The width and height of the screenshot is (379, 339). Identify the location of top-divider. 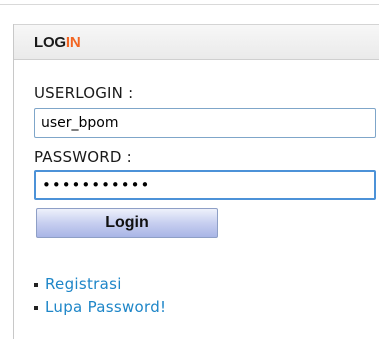
(189, 4).